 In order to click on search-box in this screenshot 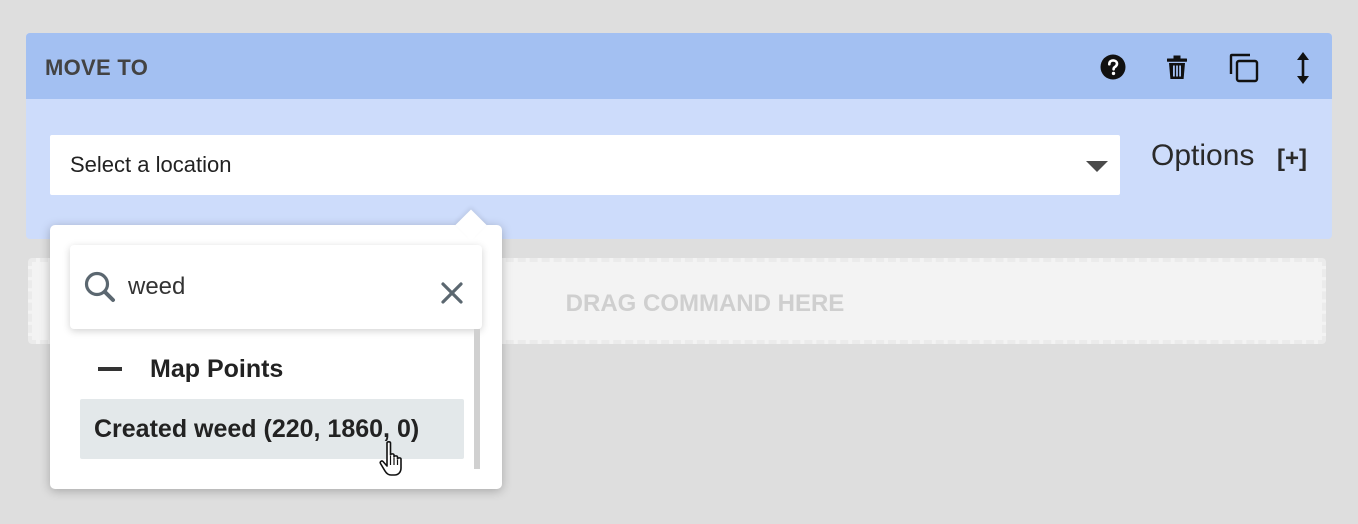, I will do `click(276, 287)`.